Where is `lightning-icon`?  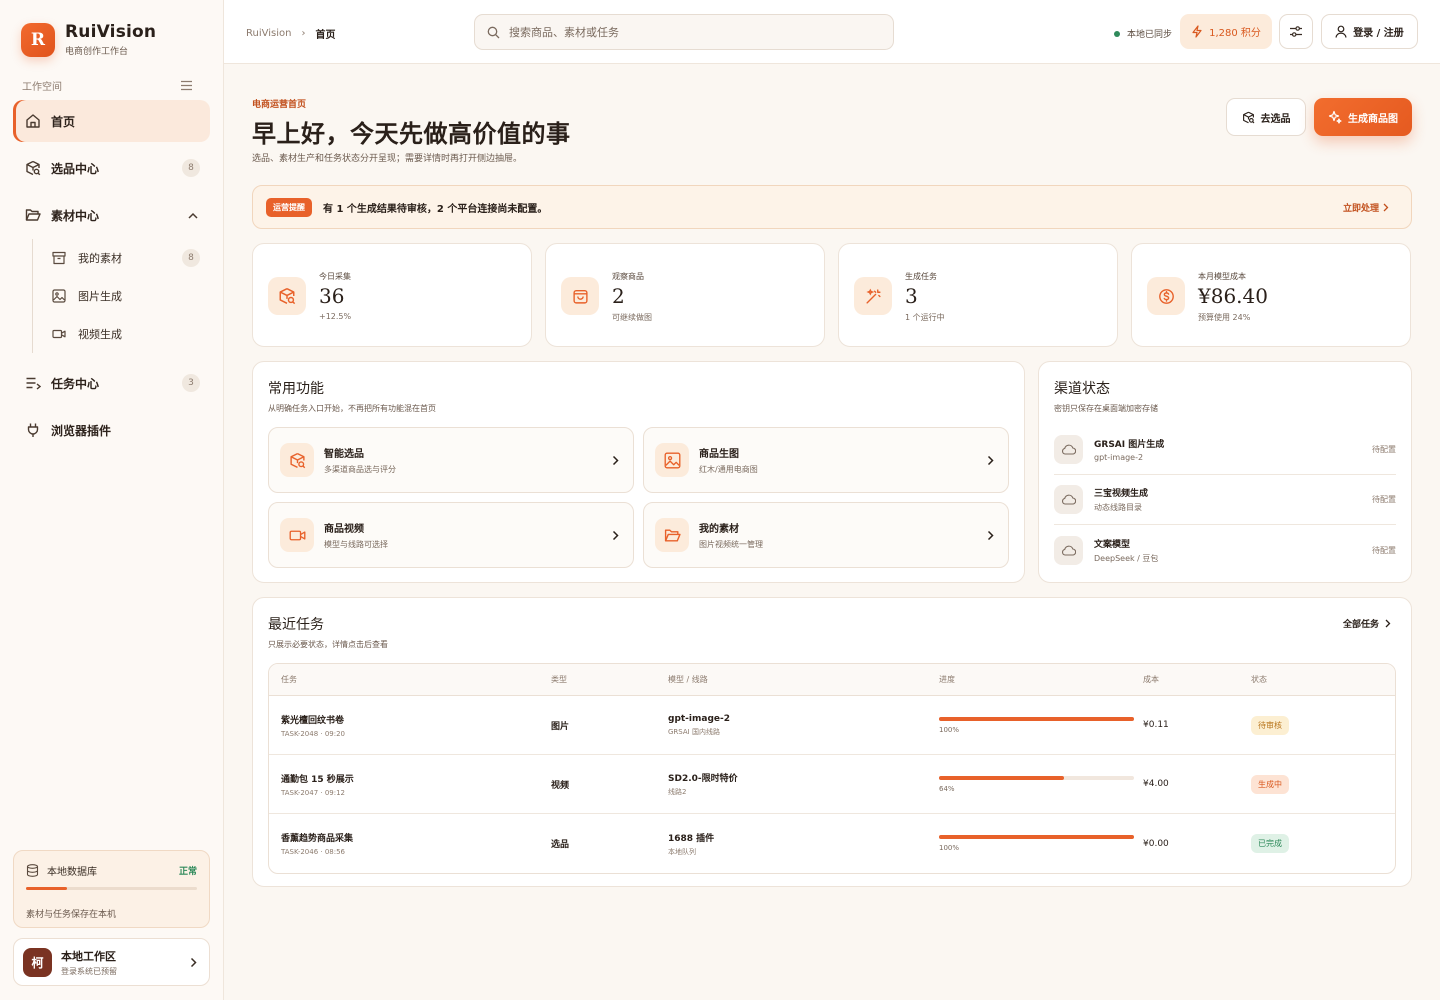 lightning-icon is located at coordinates (1197, 31).